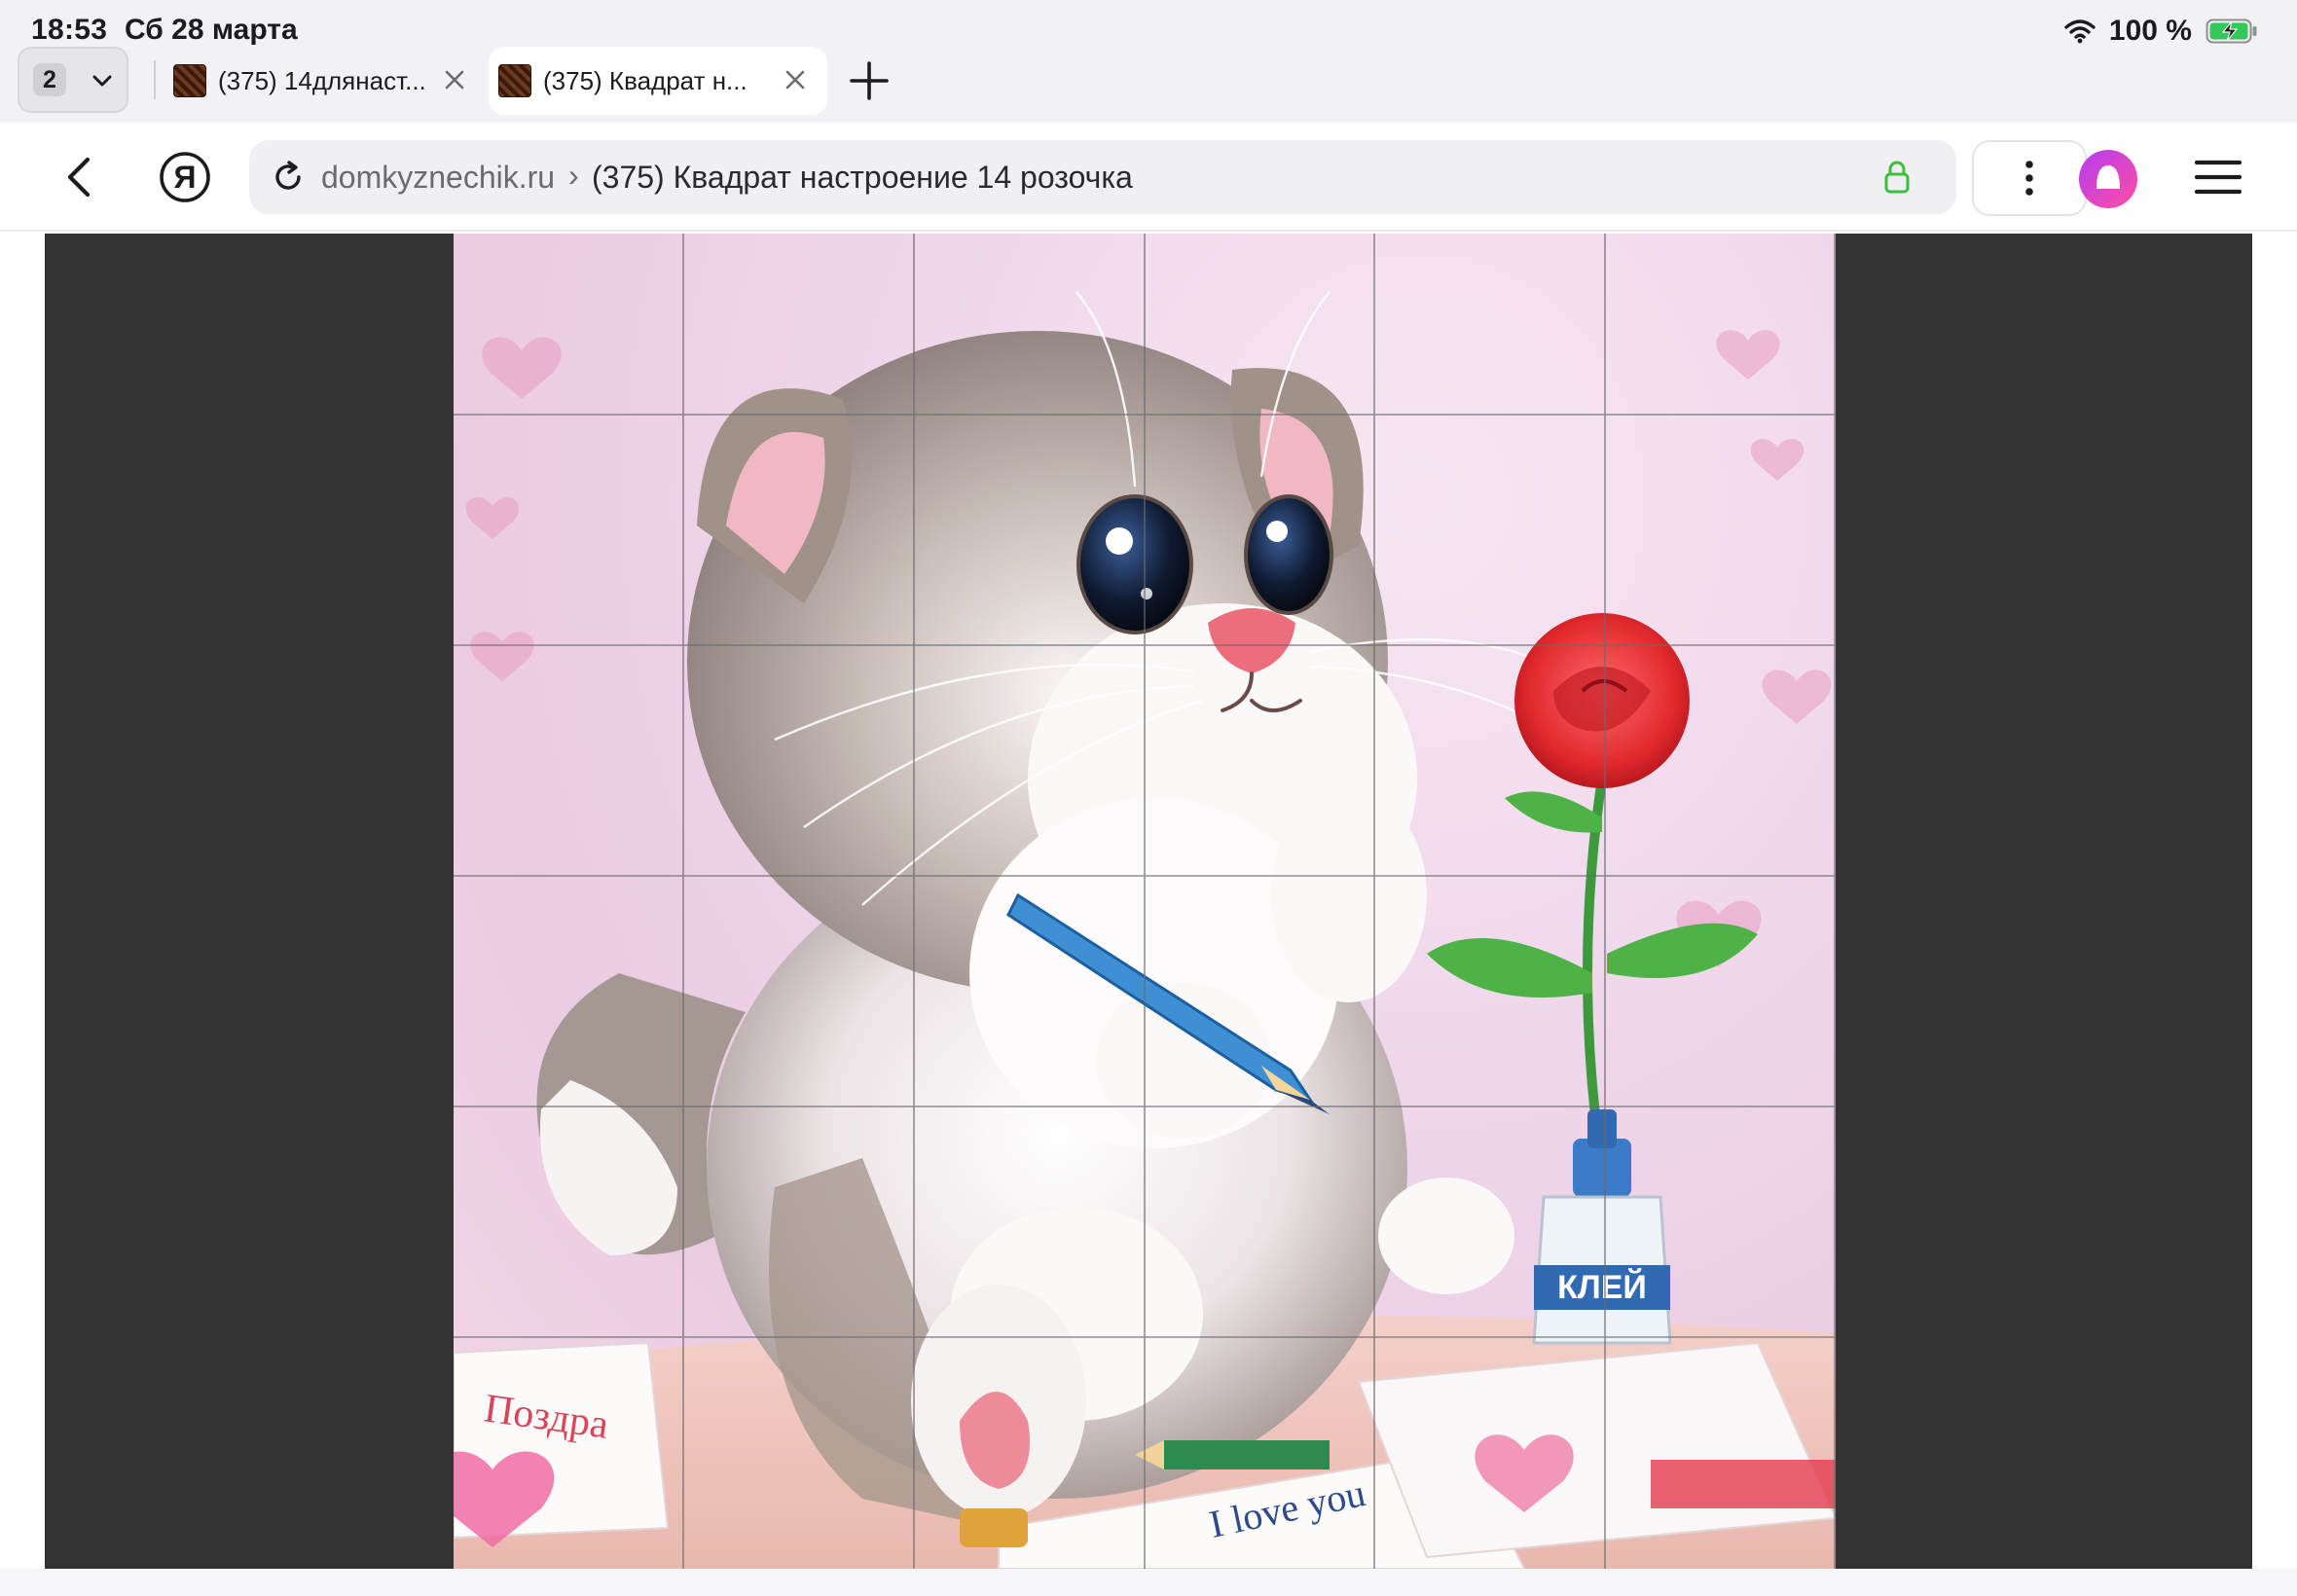 Image resolution: width=2297 pixels, height=1596 pixels. What do you see at coordinates (438, 177) in the screenshot?
I see `url-domain: domkyznechik.ru` at bounding box center [438, 177].